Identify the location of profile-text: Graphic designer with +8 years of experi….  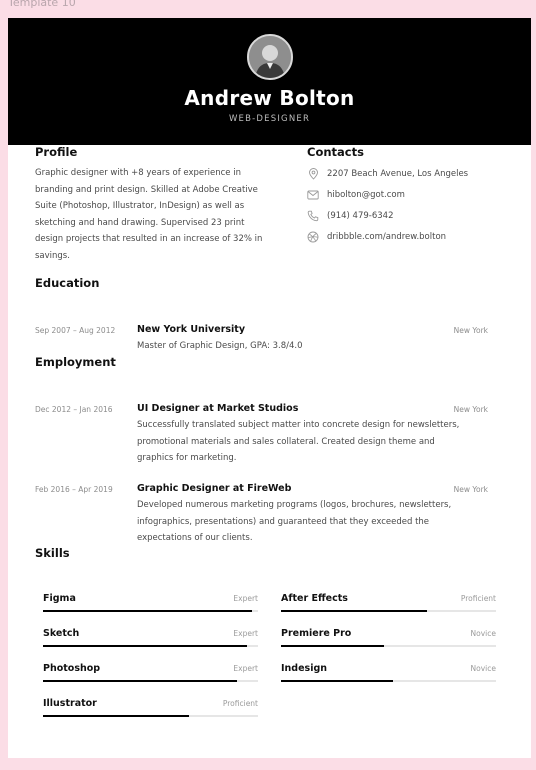
(158, 214).